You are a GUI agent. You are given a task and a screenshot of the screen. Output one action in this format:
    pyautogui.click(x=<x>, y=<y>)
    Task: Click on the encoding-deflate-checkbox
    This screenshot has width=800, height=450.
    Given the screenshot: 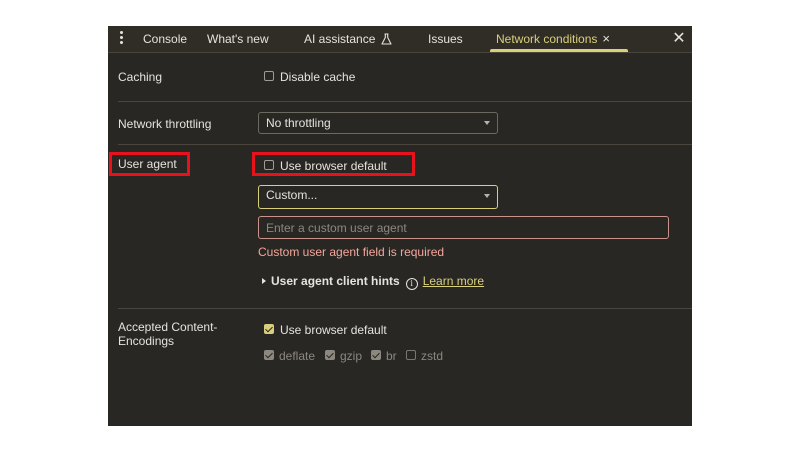 What is the action you would take?
    pyautogui.click(x=269, y=355)
    